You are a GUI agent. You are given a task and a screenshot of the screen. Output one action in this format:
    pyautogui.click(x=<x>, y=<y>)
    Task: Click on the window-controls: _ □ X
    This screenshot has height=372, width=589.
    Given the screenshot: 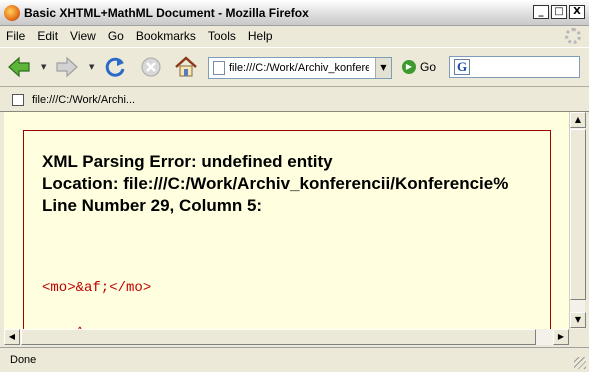 What is the action you would take?
    pyautogui.click(x=559, y=12)
    